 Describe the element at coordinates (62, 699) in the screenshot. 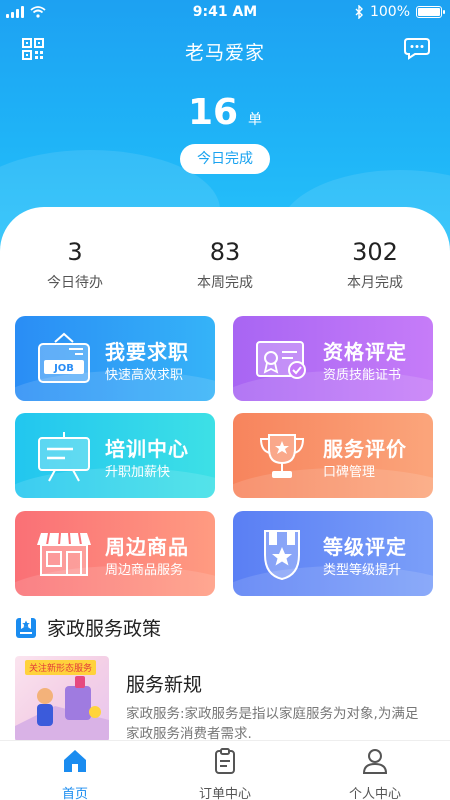

I see `news-thumbnail: 关注新形态服务` at that location.